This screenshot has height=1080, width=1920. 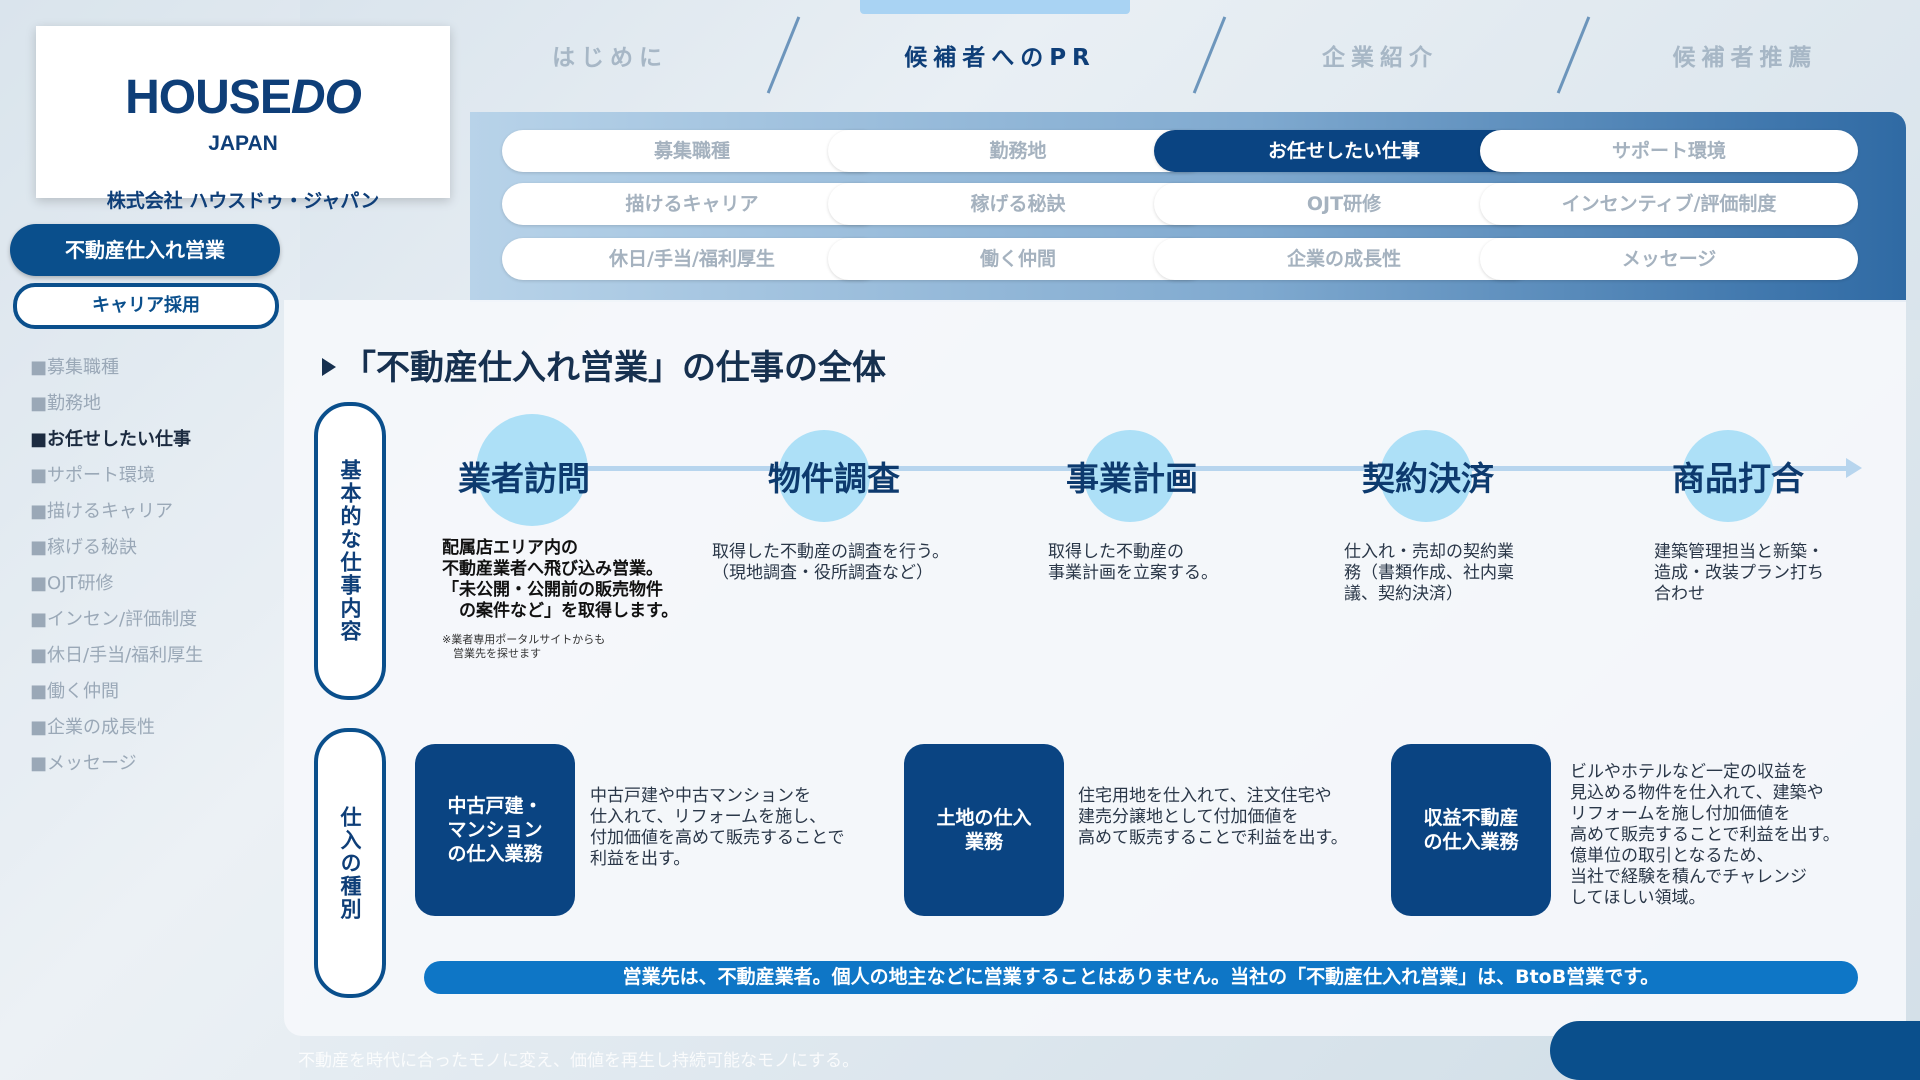 I want to click on page-title-text: 「不動産仕入れ営業」の仕事の全体, so click(x=614, y=368).